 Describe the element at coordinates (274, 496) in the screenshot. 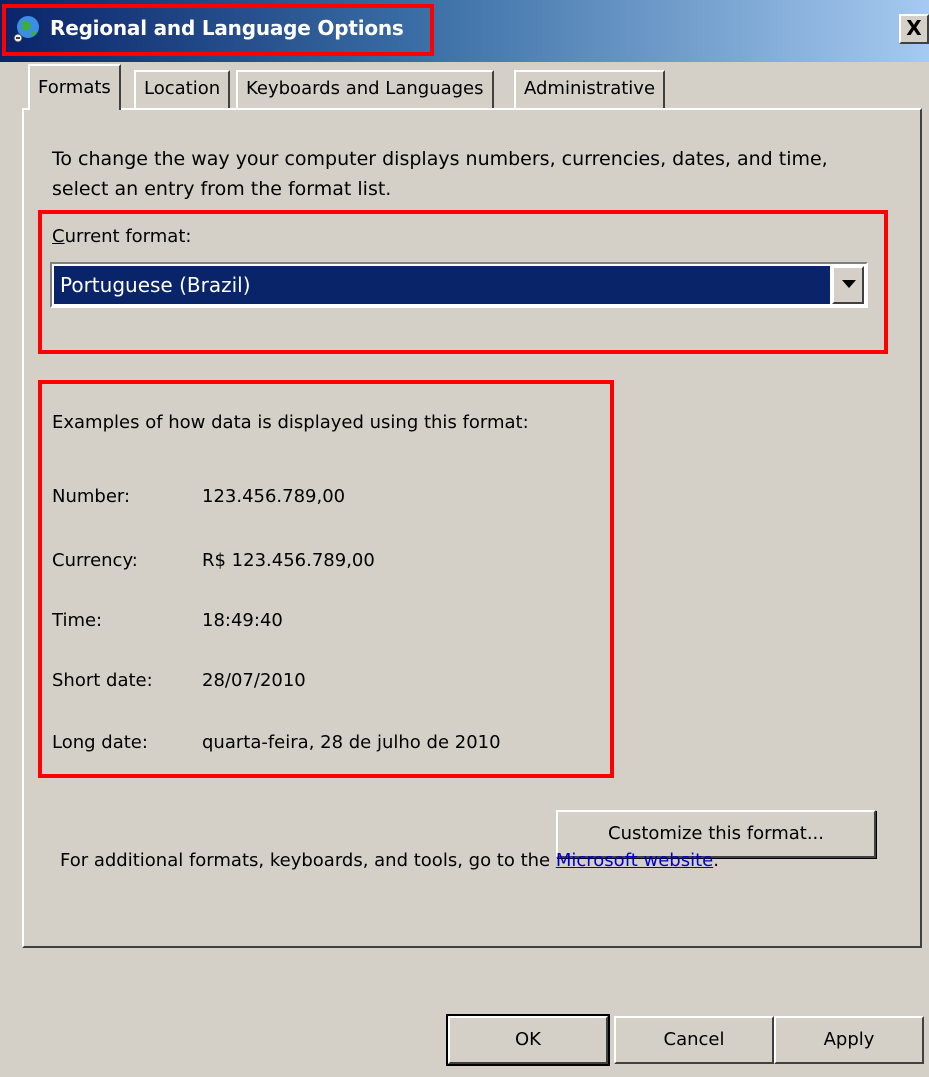

I see `example-value: 123.456.789,00` at that location.